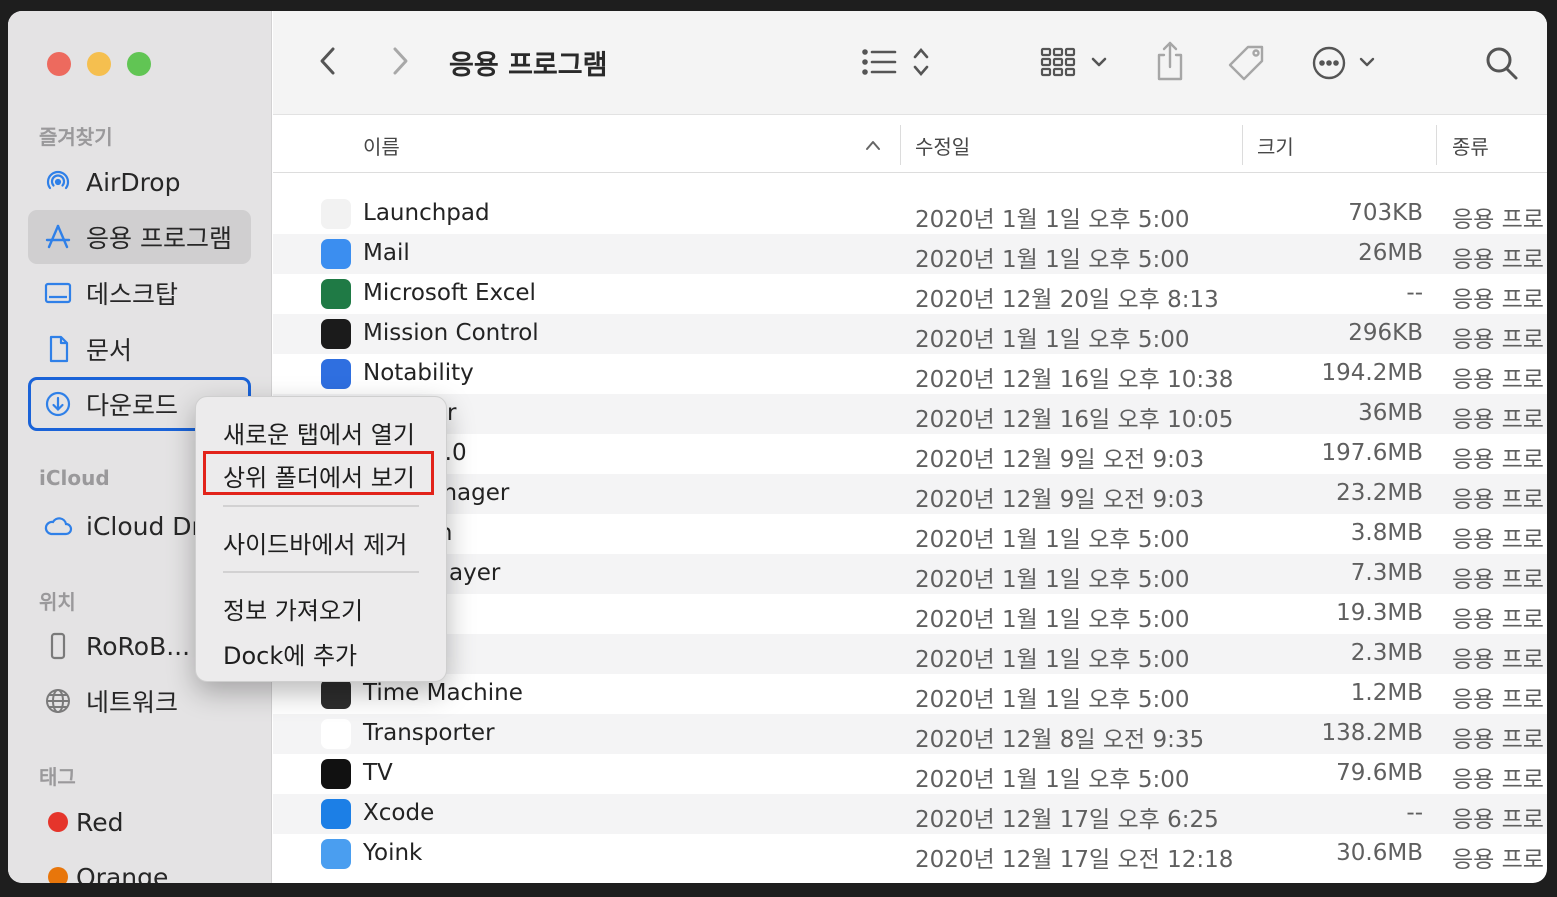 The height and width of the screenshot is (897, 1557). Describe the element at coordinates (1470, 145) in the screenshot. I see `column-kind: 종류` at that location.